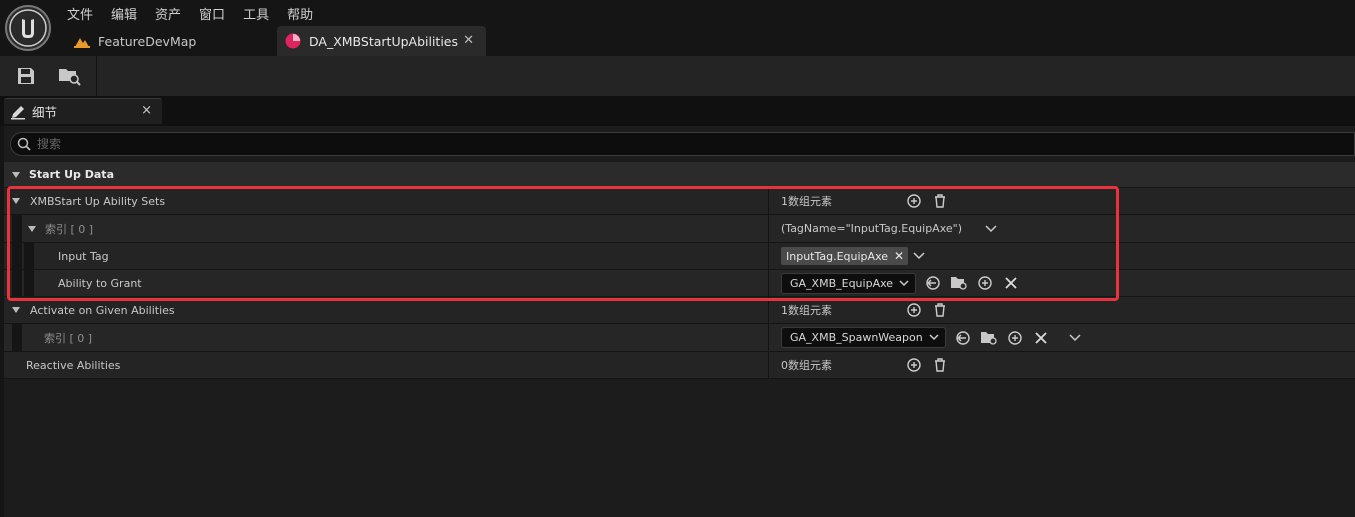  I want to click on search-icon, so click(24, 144).